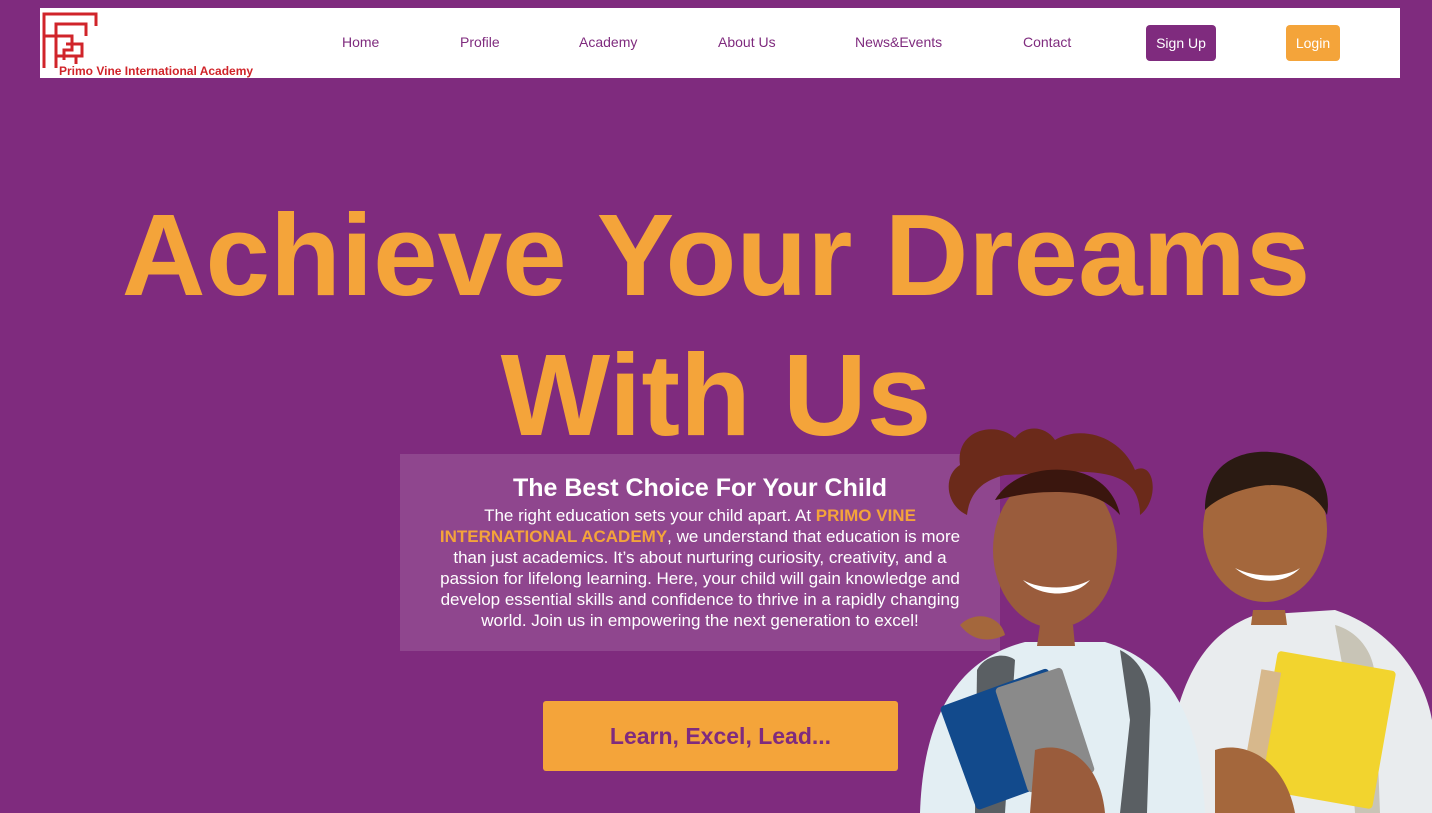 This screenshot has width=1432, height=813. Describe the element at coordinates (608, 42) in the screenshot. I see `nav-academy: Academy` at that location.